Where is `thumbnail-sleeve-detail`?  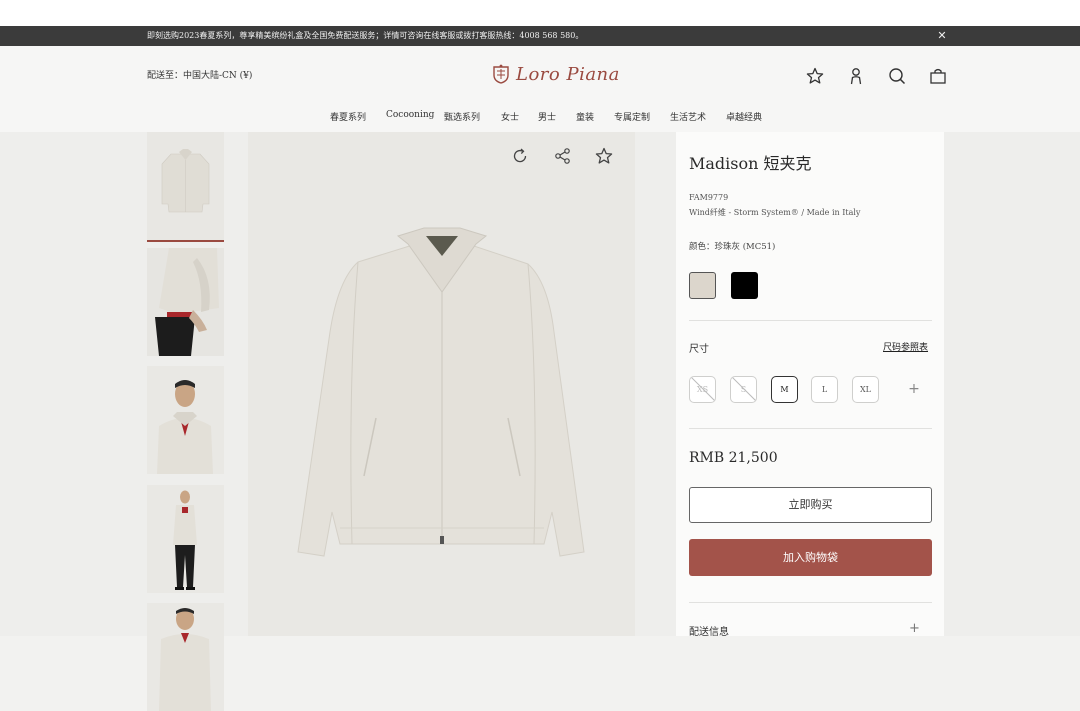
thumbnail-sleeve-detail is located at coordinates (185, 302).